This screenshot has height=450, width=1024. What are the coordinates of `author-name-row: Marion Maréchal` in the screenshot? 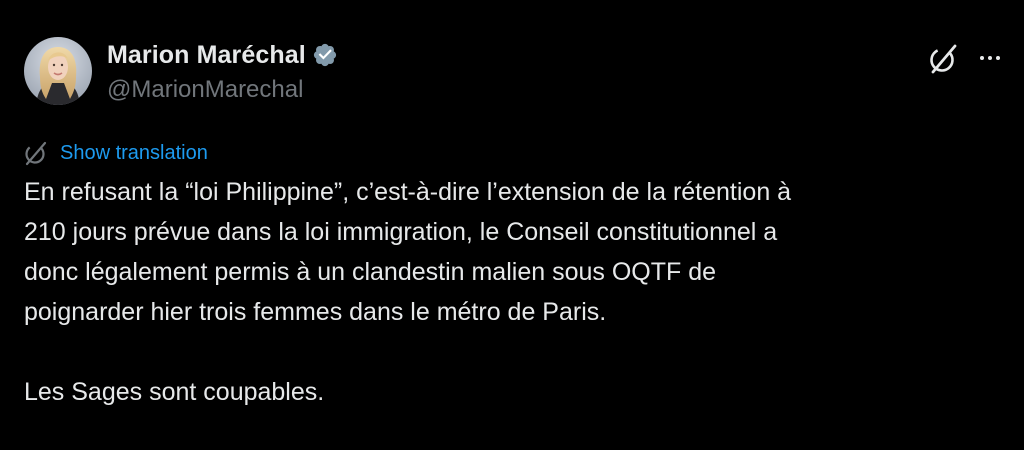 It's located at (222, 55).